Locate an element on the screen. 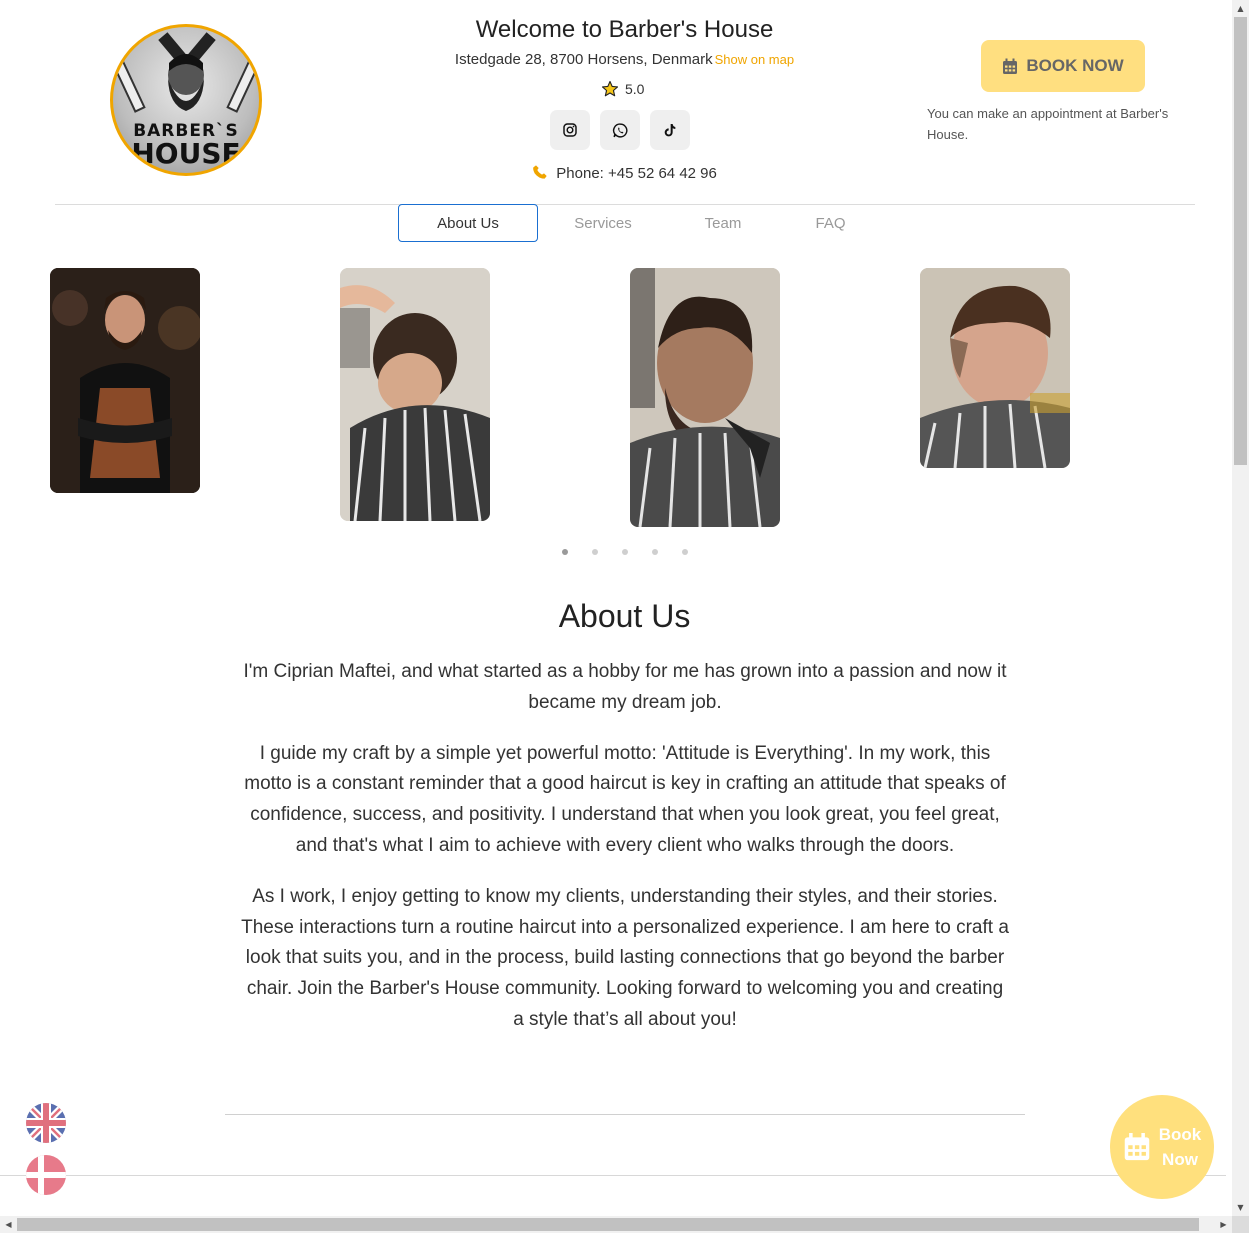 This screenshot has height=1233, width=1249. horizontal-scroll-thumb is located at coordinates (608, 1224).